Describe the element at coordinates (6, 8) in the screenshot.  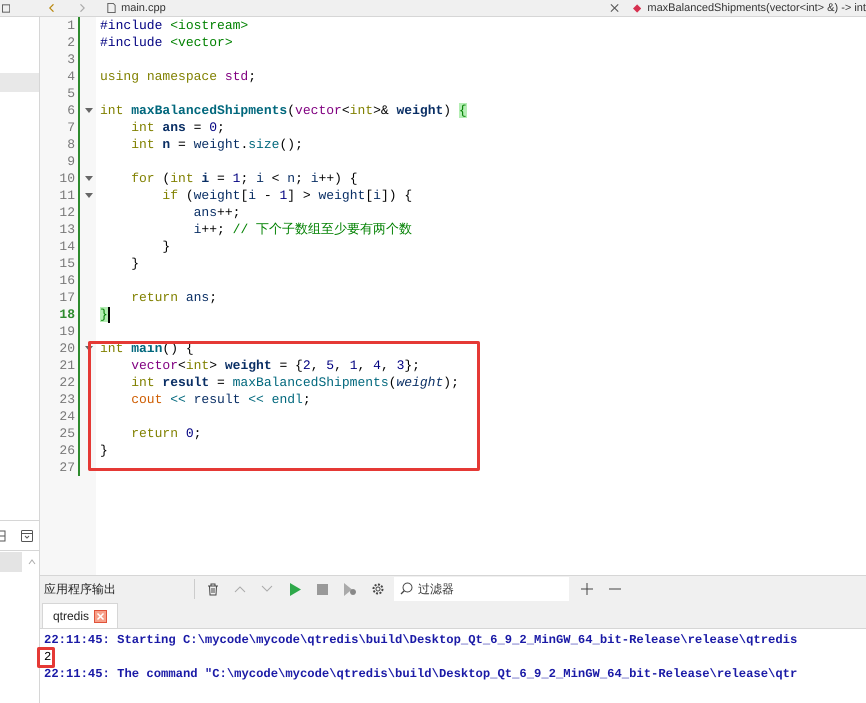
I see `window-icon` at that location.